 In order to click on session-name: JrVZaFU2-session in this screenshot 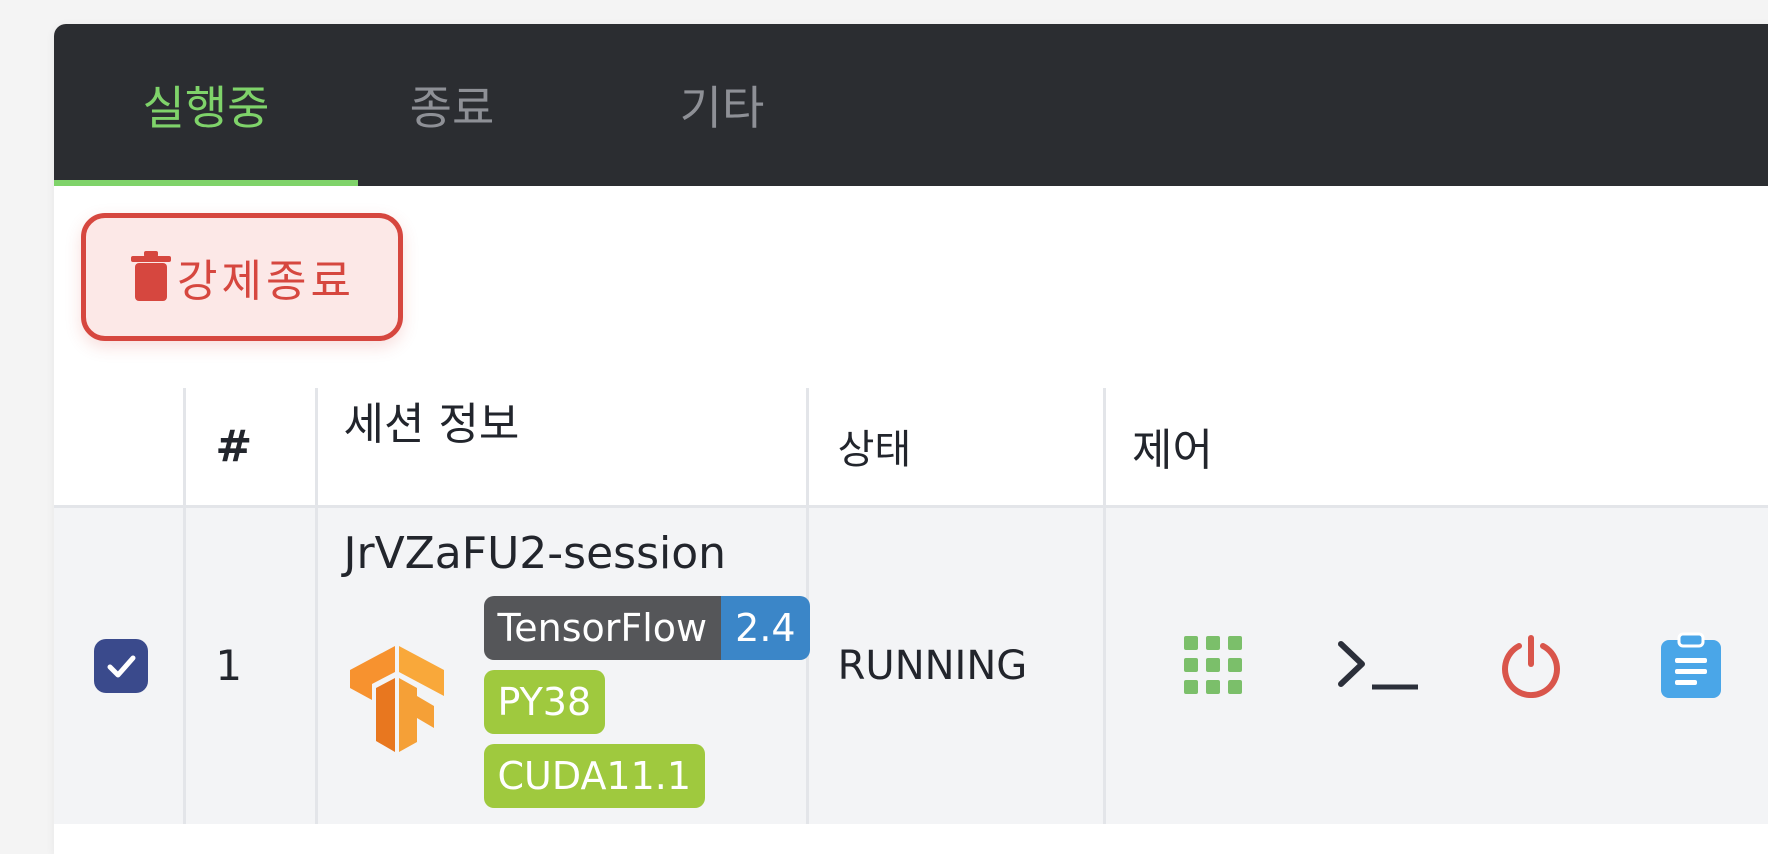, I will do `click(535, 553)`.